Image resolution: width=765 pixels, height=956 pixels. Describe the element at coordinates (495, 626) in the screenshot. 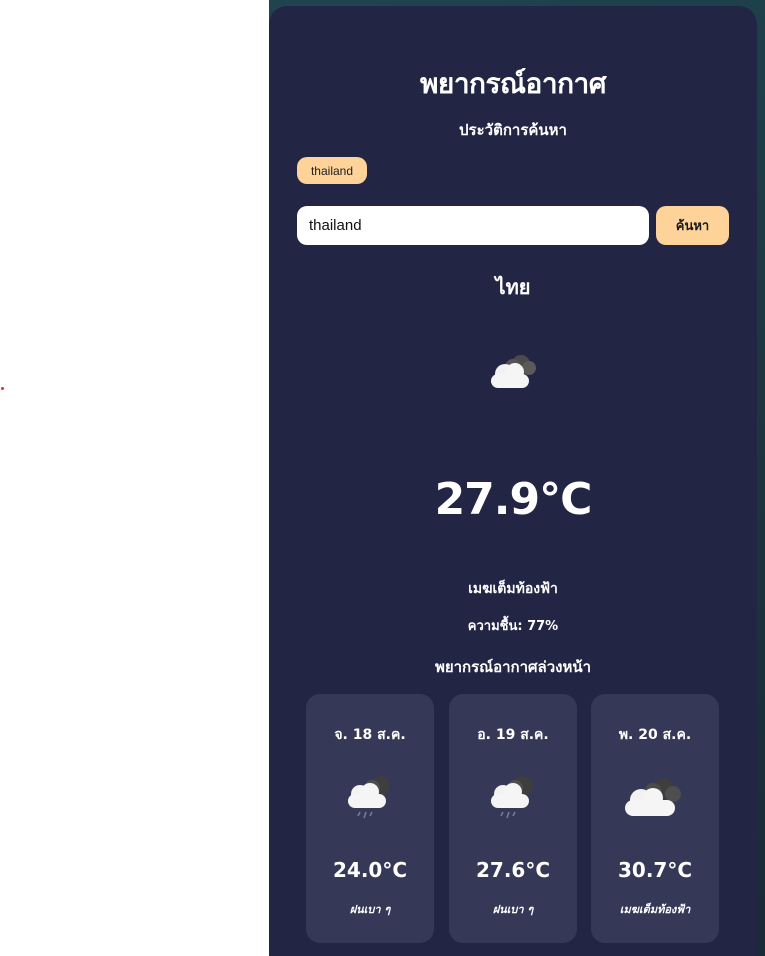

I see `humidity-label: ความชื้น:` at that location.